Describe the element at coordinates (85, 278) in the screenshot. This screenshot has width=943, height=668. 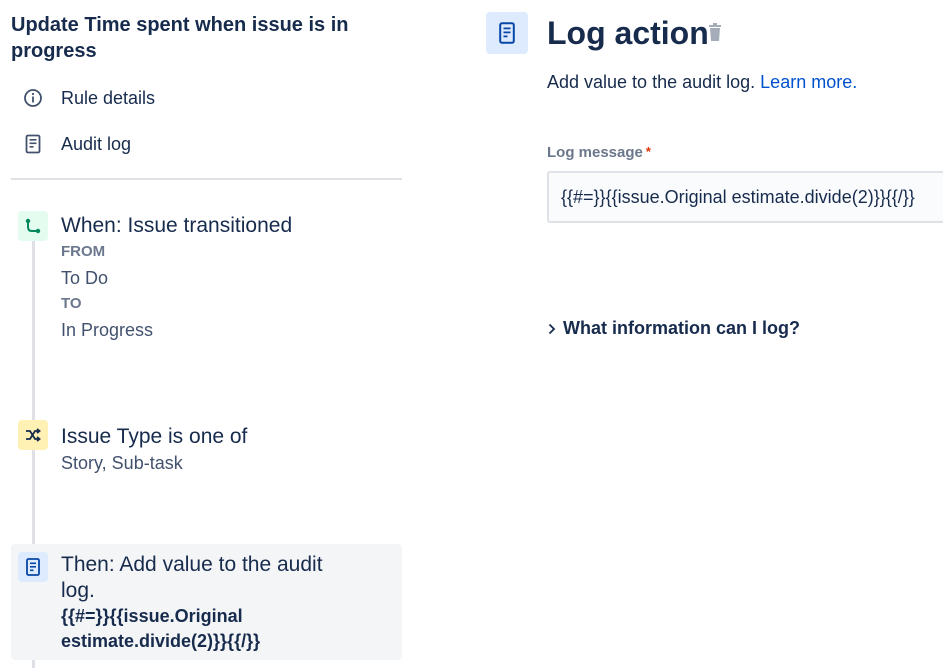
I see `trigger-from-value: To Do` at that location.